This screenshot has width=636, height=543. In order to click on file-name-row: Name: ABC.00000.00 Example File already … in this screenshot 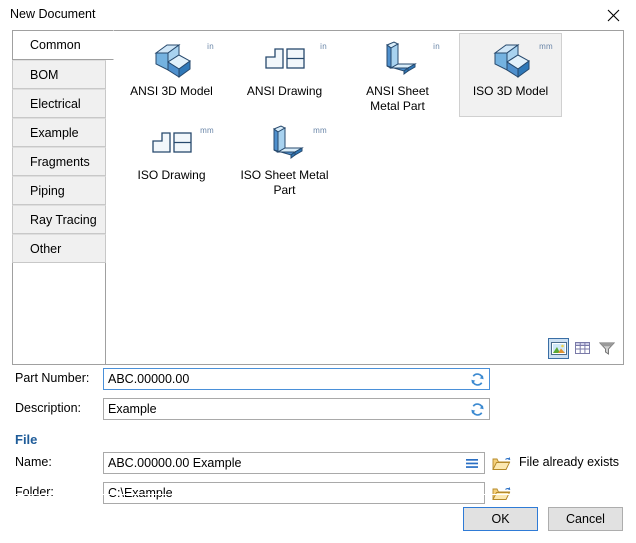, I will do `click(318, 463)`.